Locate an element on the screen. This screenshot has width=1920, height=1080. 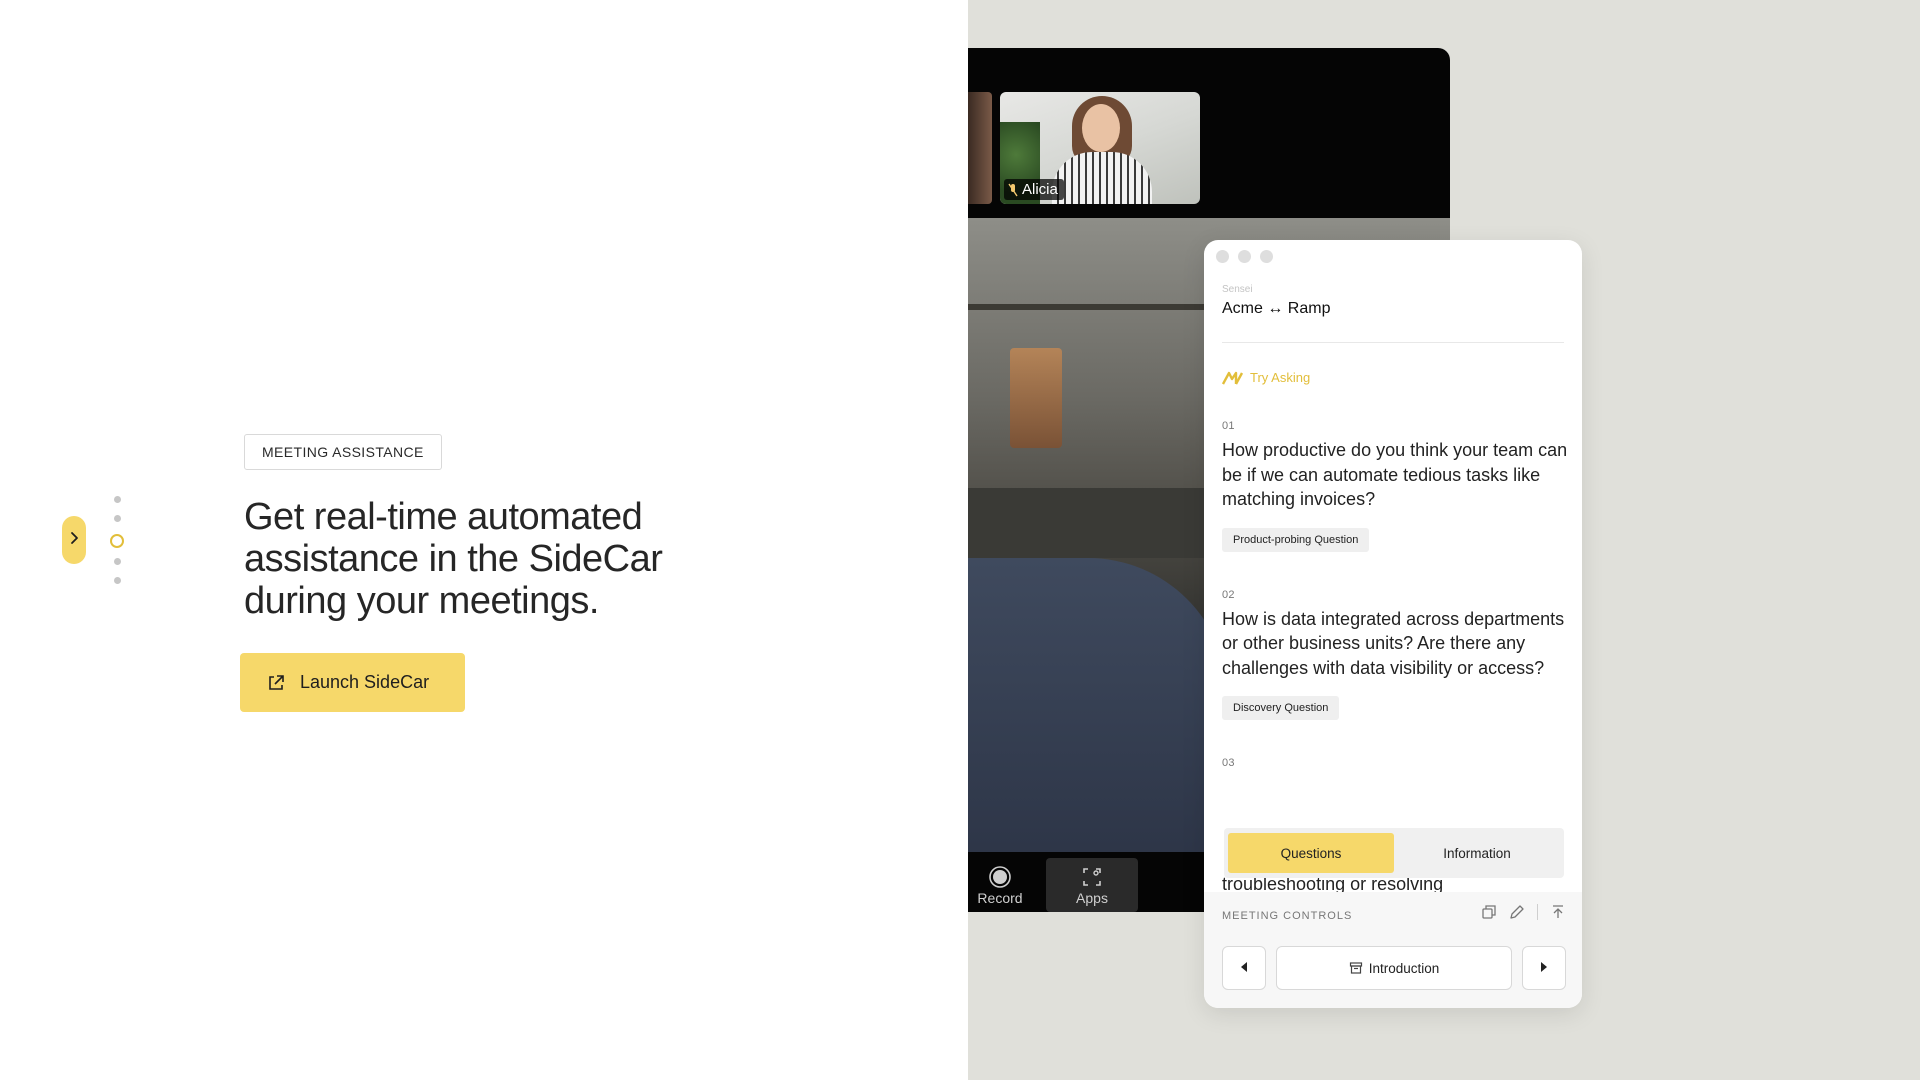
meeting-controls-panel: MEETING CONTROLS Introduction is located at coordinates (1393, 950).